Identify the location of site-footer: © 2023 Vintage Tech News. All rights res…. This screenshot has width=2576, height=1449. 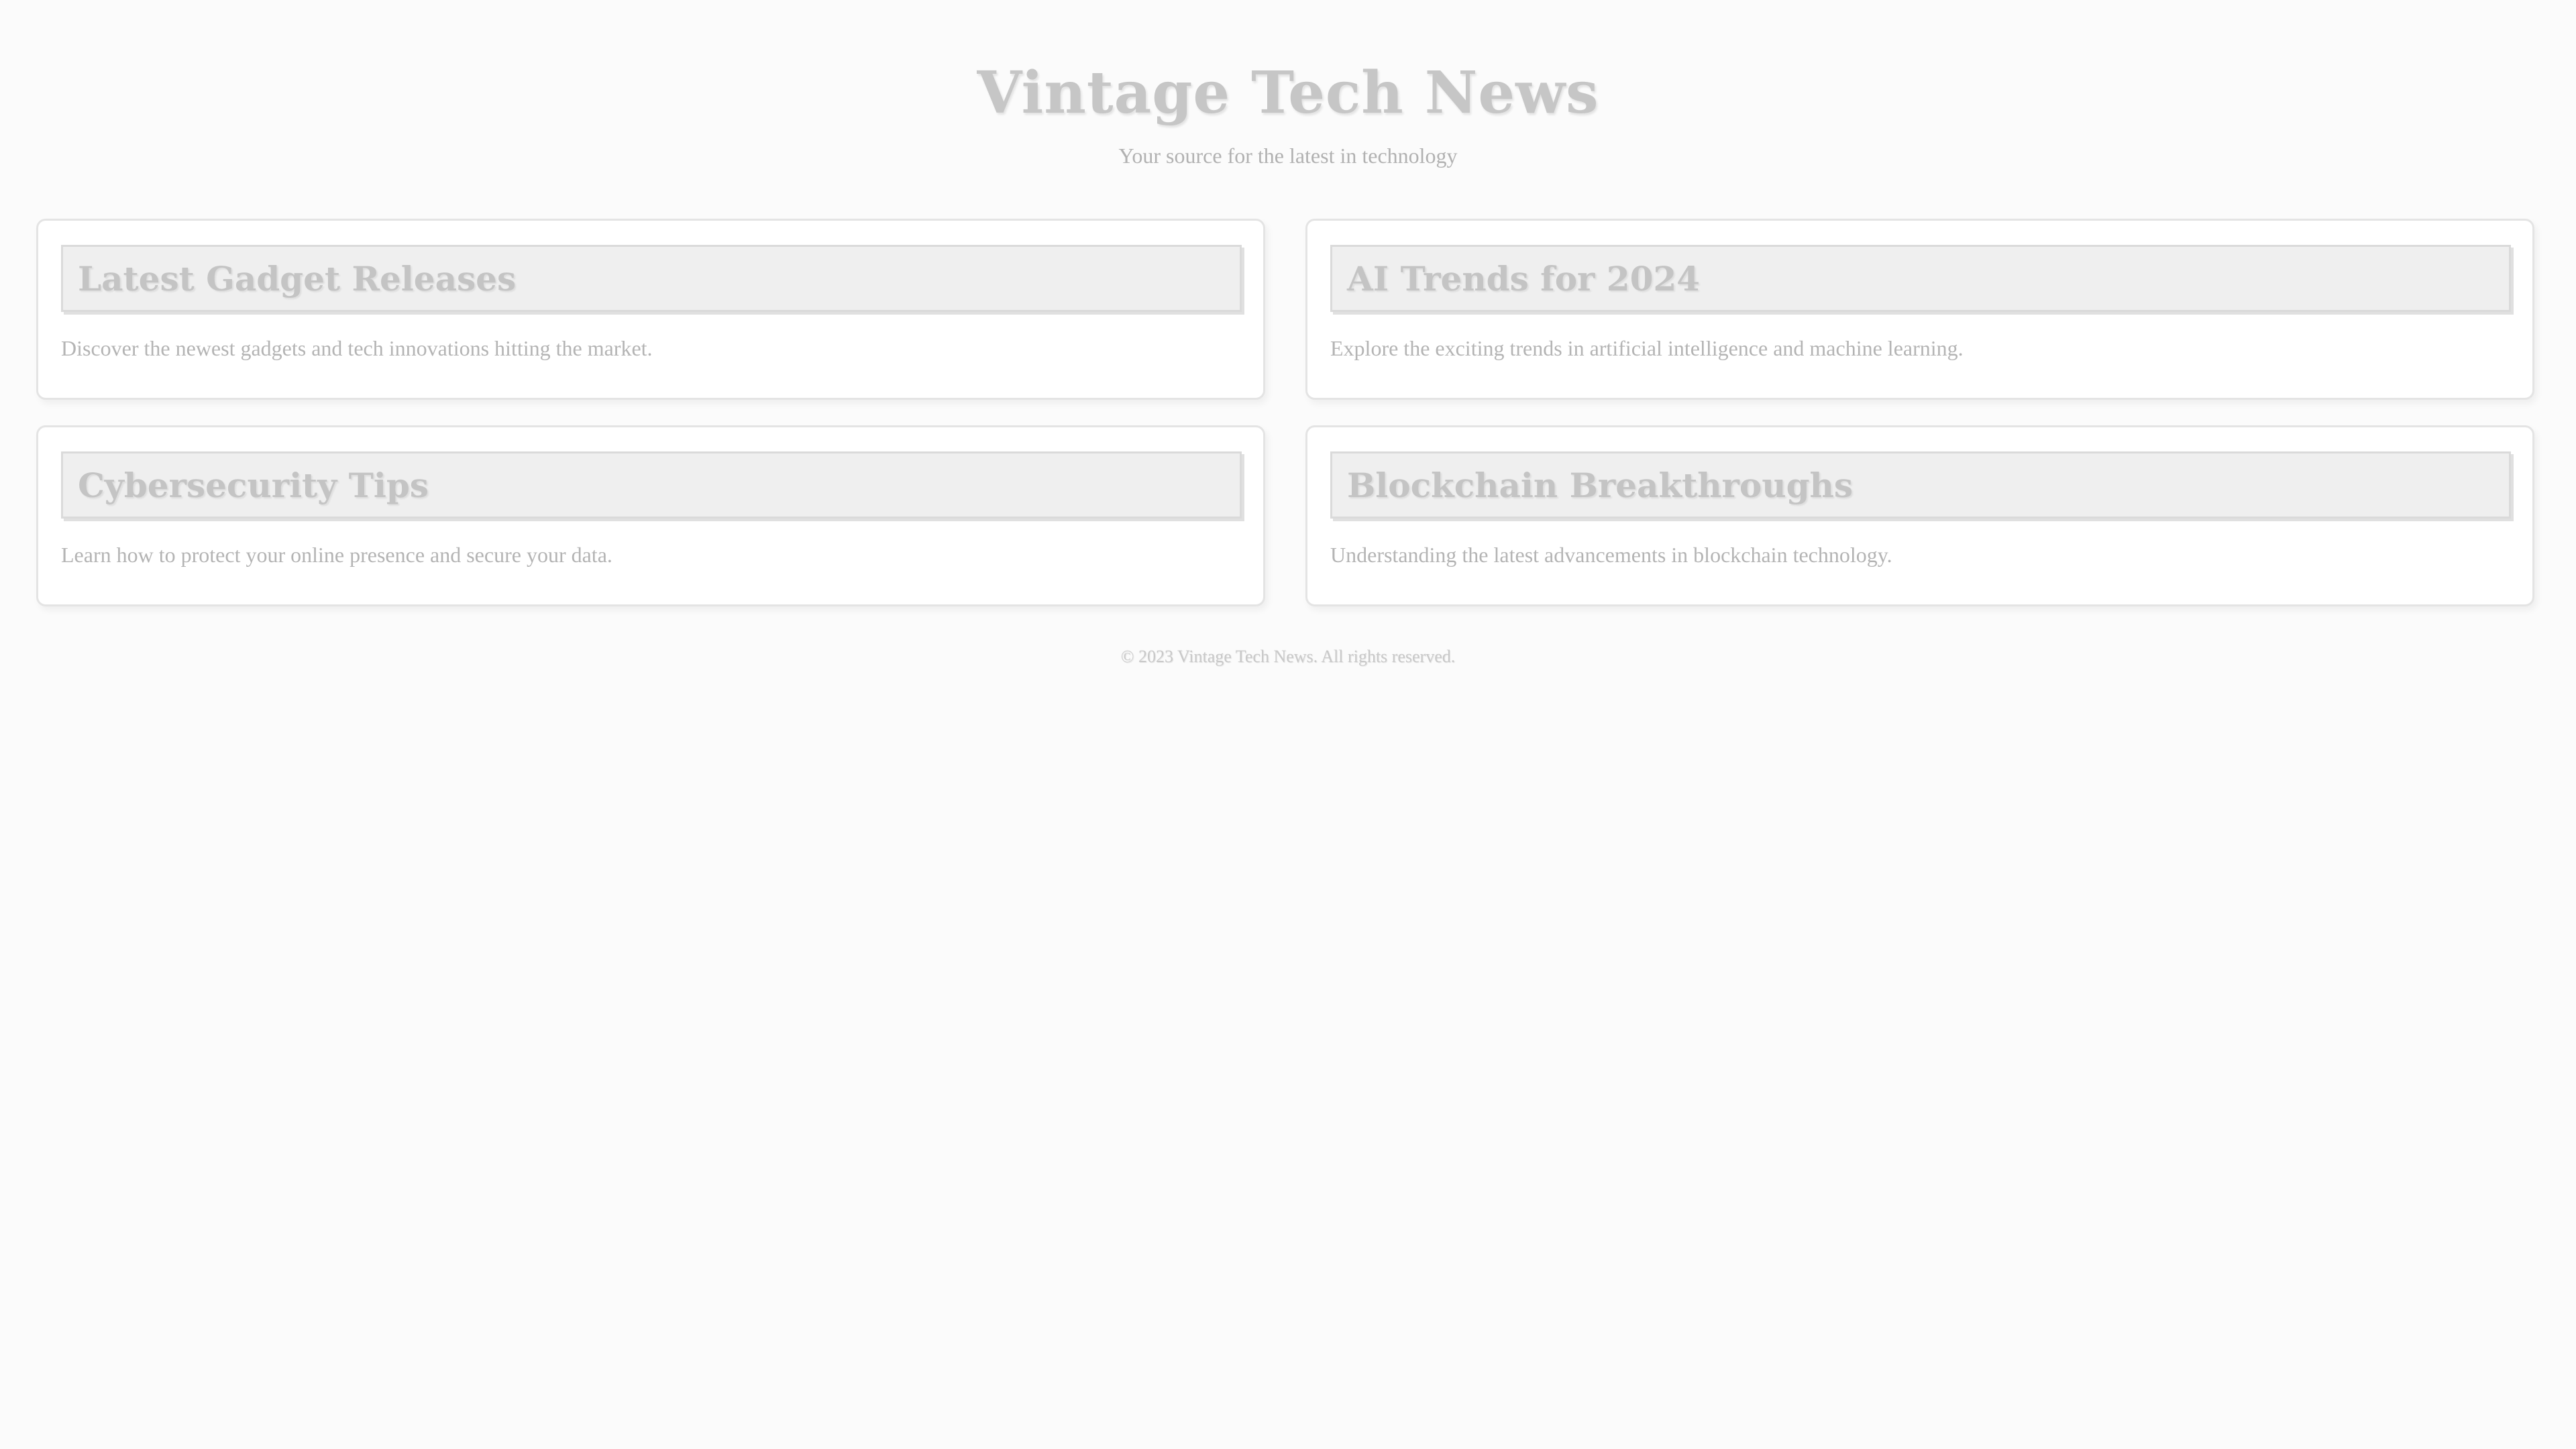
(1288, 656).